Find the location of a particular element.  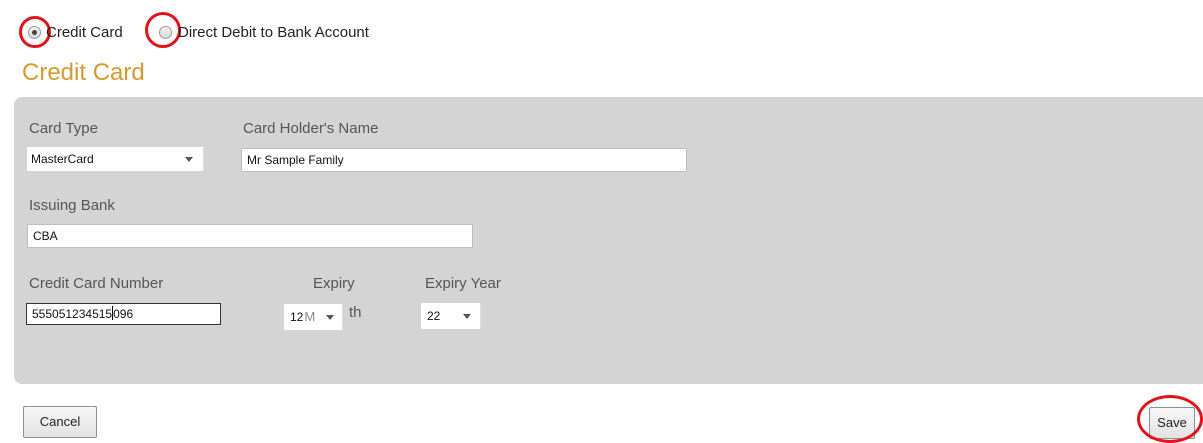

holder-name-input: Mr Sample Family is located at coordinates (464, 160).